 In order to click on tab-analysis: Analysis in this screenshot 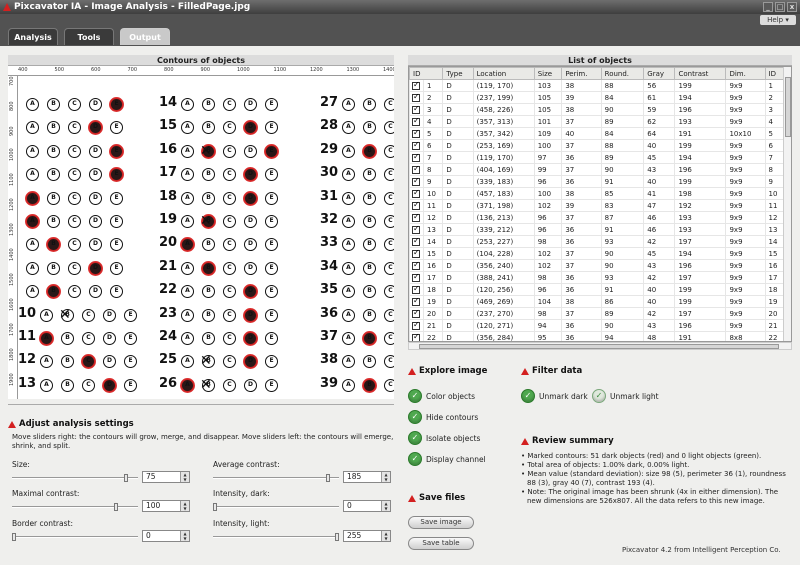, I will do `click(33, 36)`.